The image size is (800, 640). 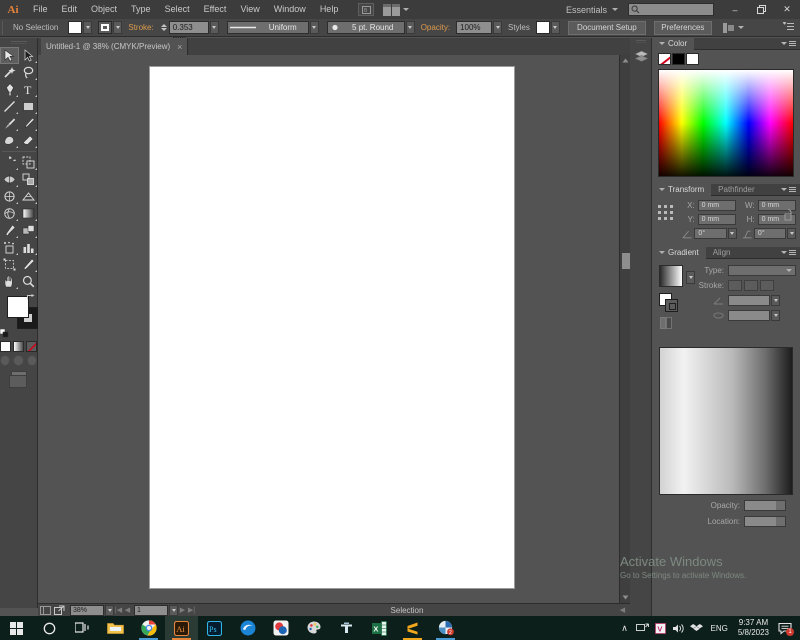 What do you see at coordinates (668, 302) in the screenshot?
I see `gradient-fill-stroke-toggle` at bounding box center [668, 302].